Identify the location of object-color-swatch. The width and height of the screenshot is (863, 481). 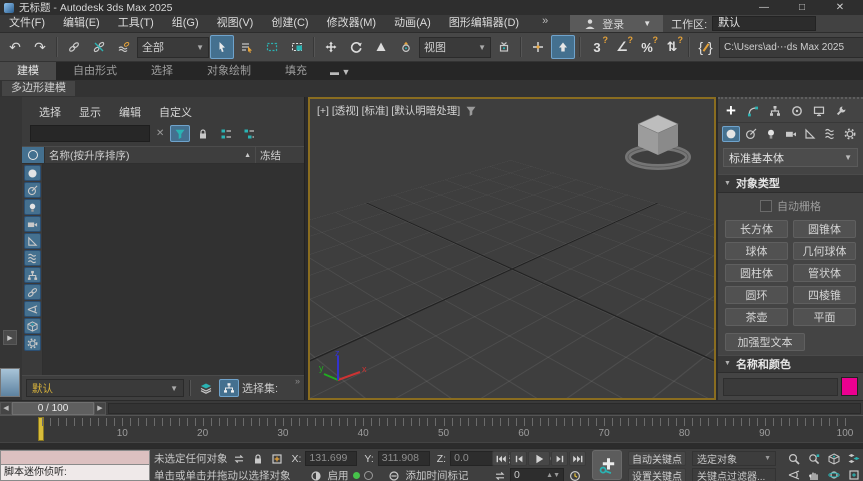
(849, 386).